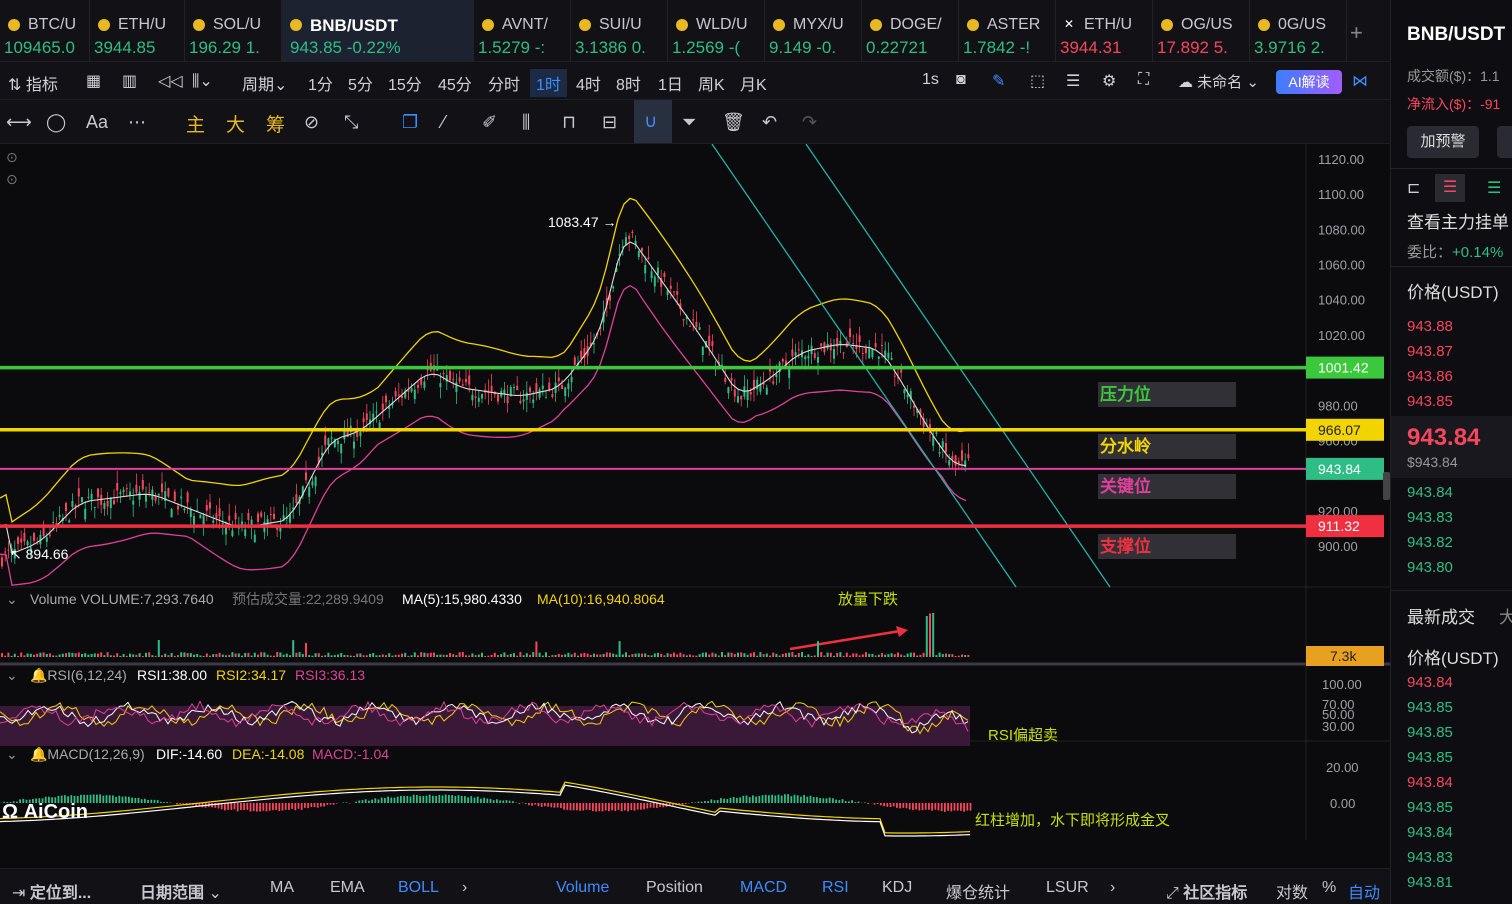 This screenshot has height=904, width=1512. I want to click on price-scroll-handle, so click(1386, 486).